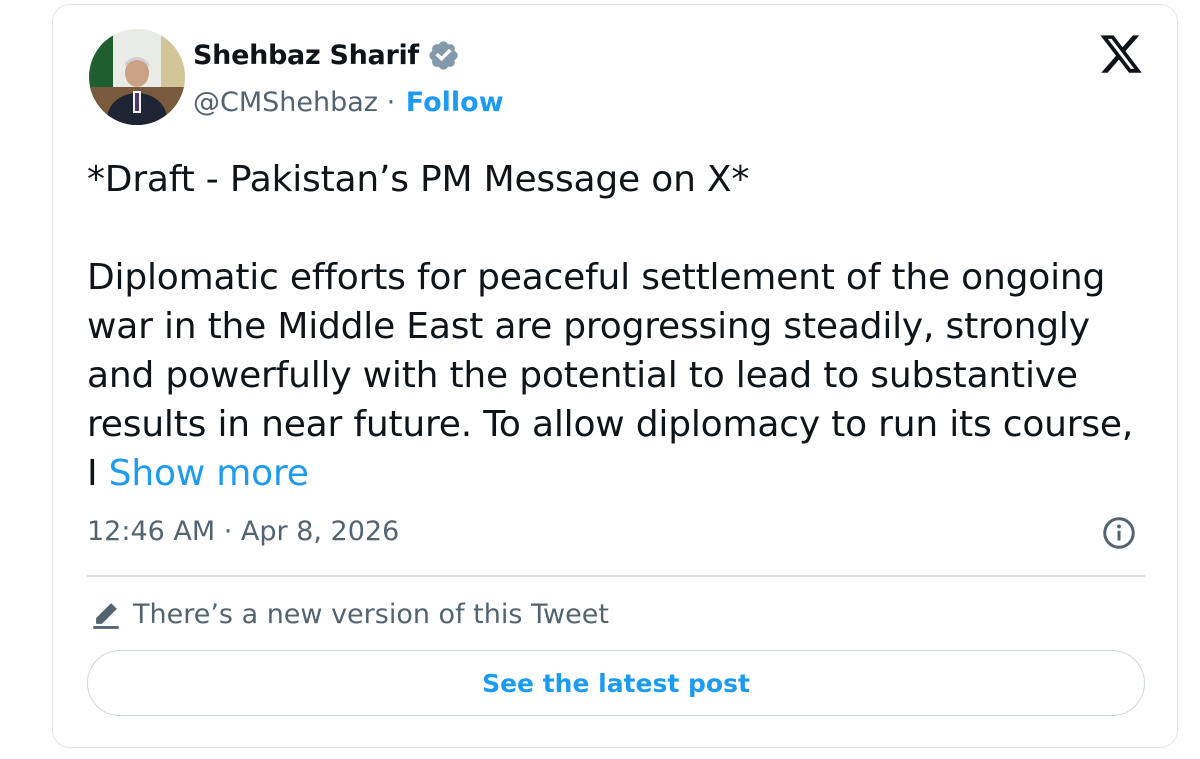  Describe the element at coordinates (455, 102) in the screenshot. I see `follow-button: Follow` at that location.